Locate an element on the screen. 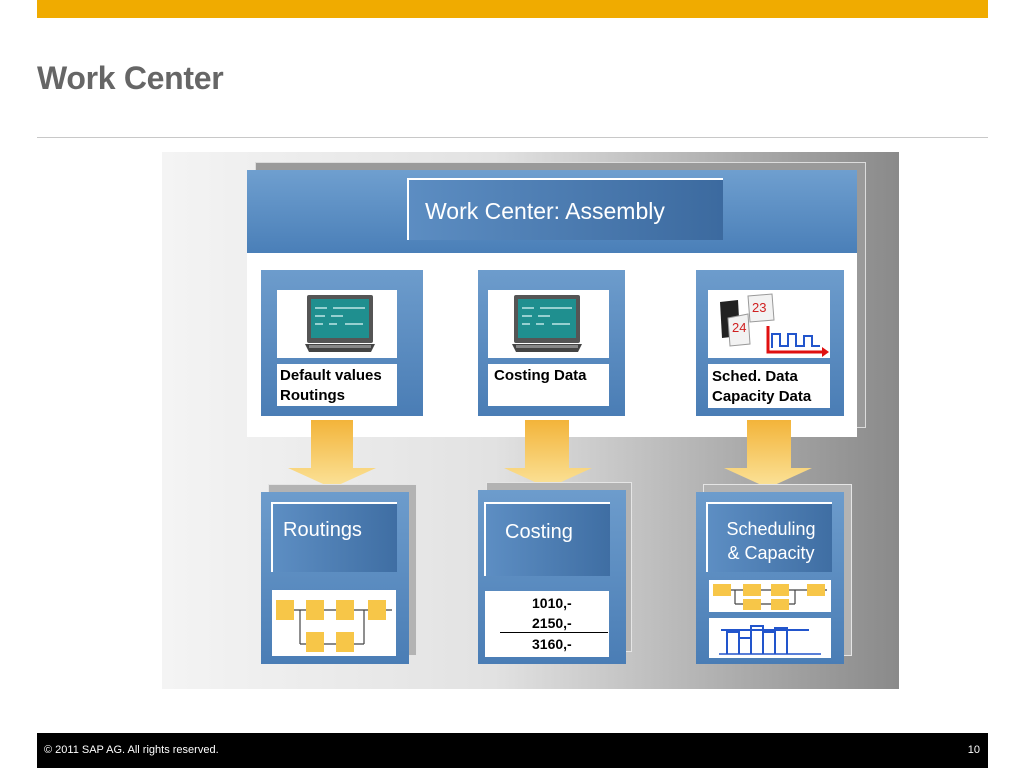 This screenshot has width=1024, height=768. label-line: Sched. Data is located at coordinates (755, 376).